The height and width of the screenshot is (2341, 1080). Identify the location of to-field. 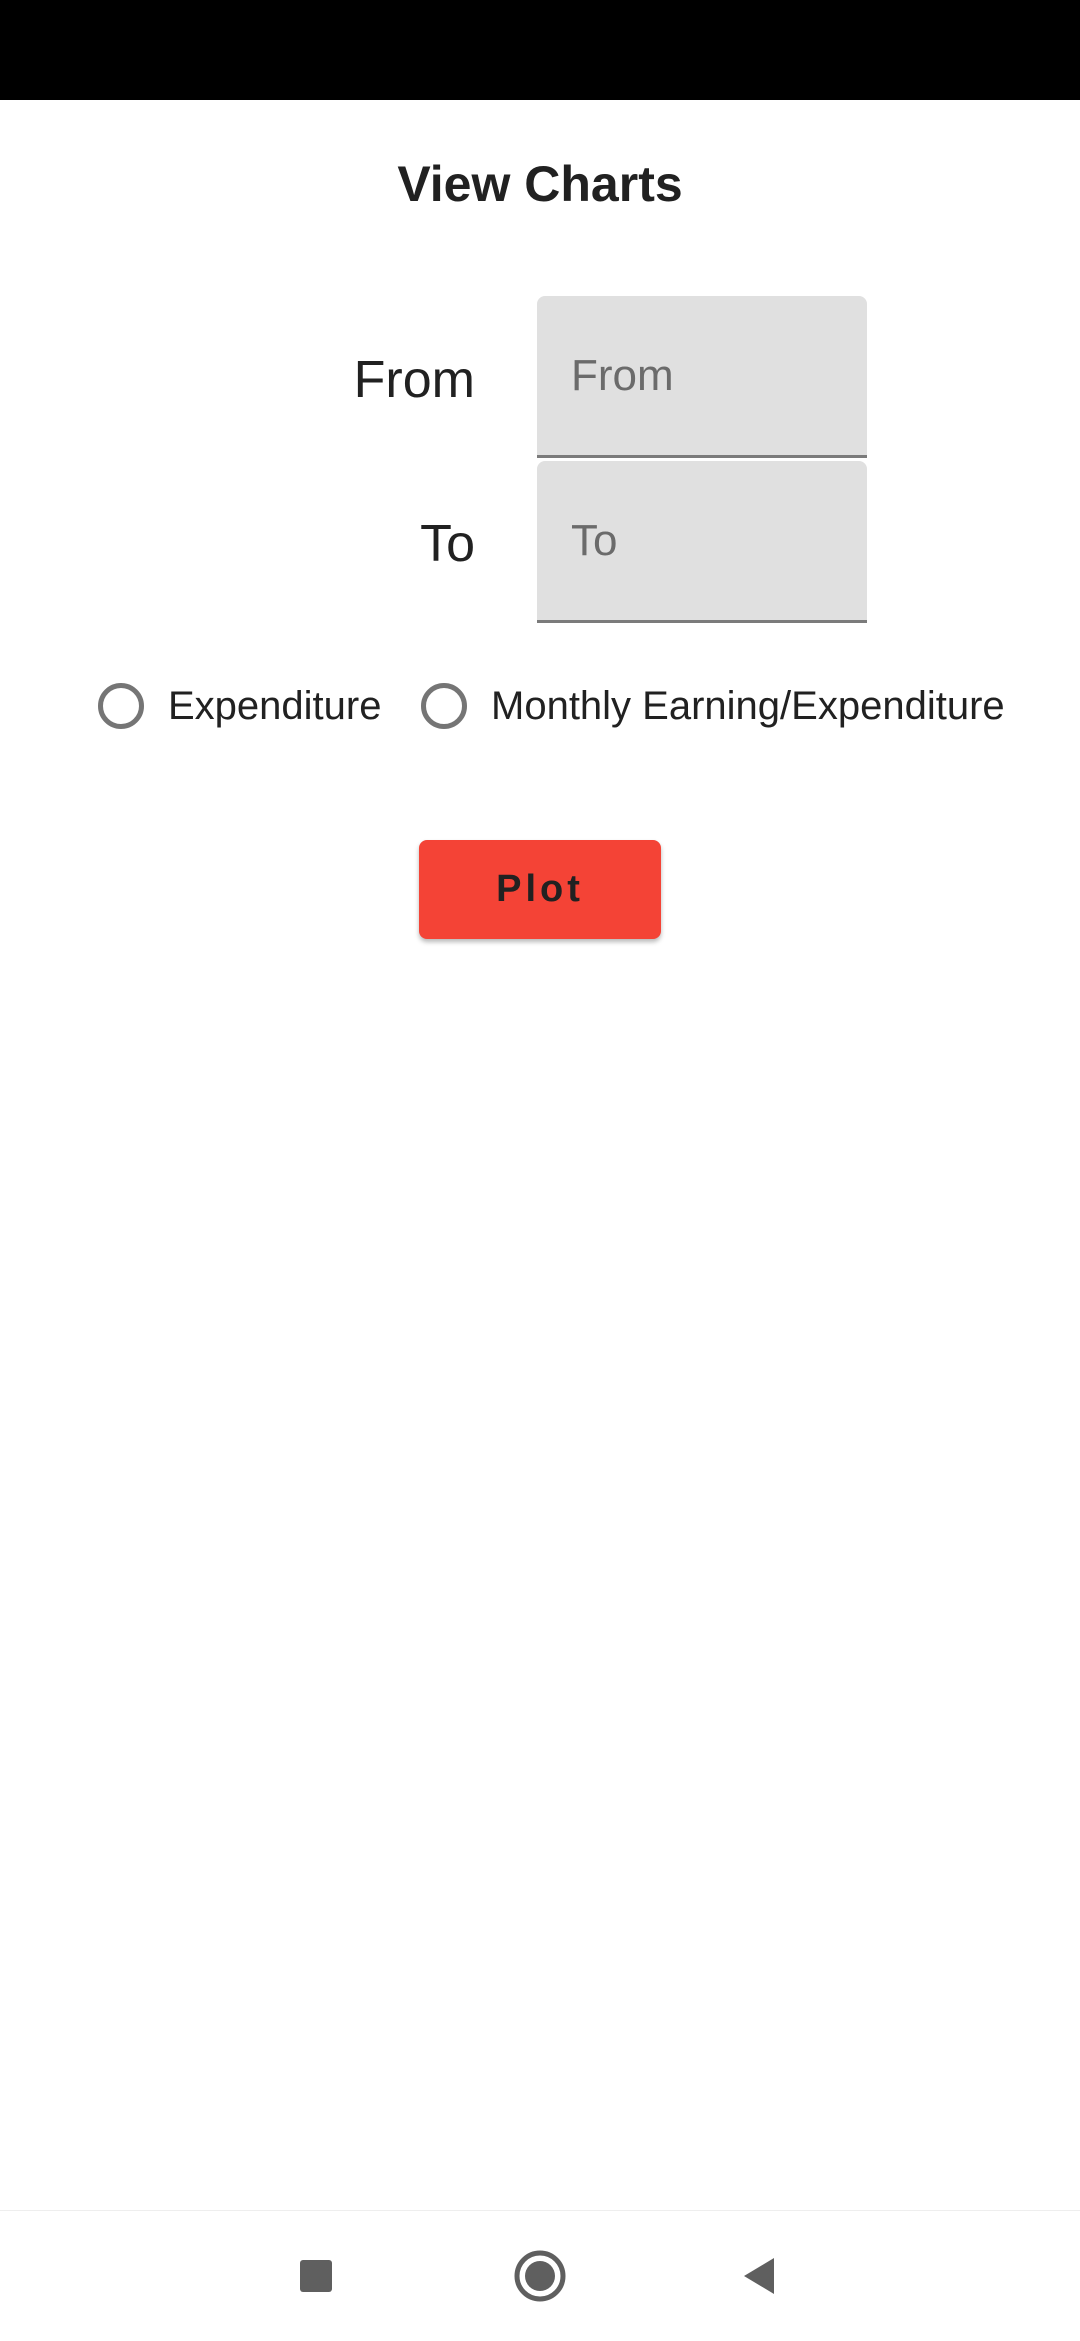
(702, 542).